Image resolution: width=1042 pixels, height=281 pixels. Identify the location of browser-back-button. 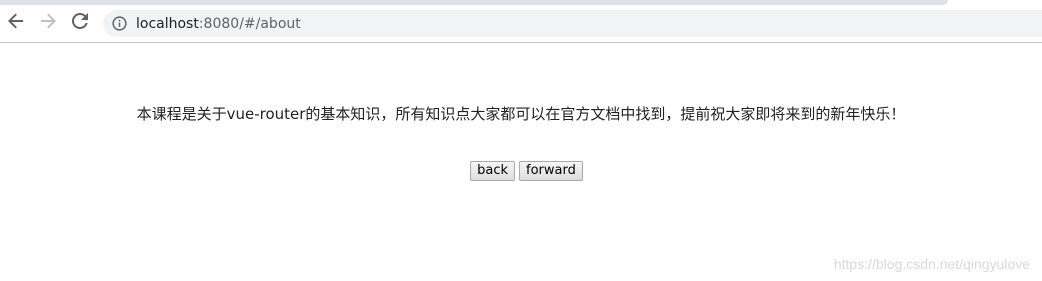
(16, 23).